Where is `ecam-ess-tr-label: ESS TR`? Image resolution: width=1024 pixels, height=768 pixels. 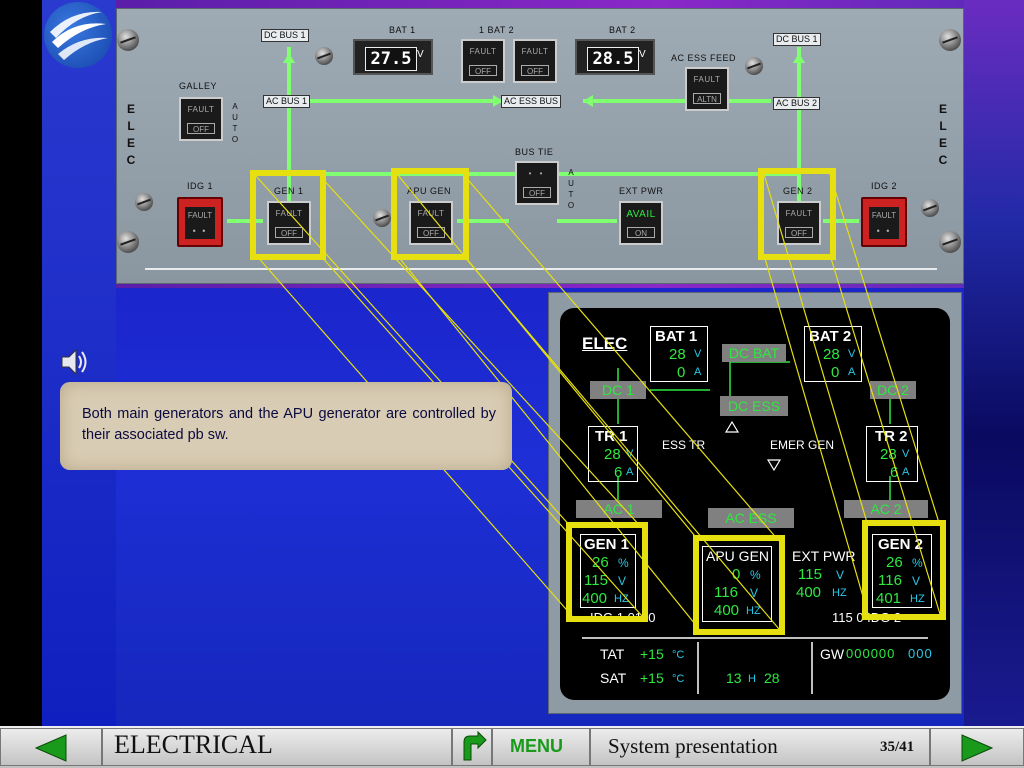 ecam-ess-tr-label: ESS TR is located at coordinates (684, 445).